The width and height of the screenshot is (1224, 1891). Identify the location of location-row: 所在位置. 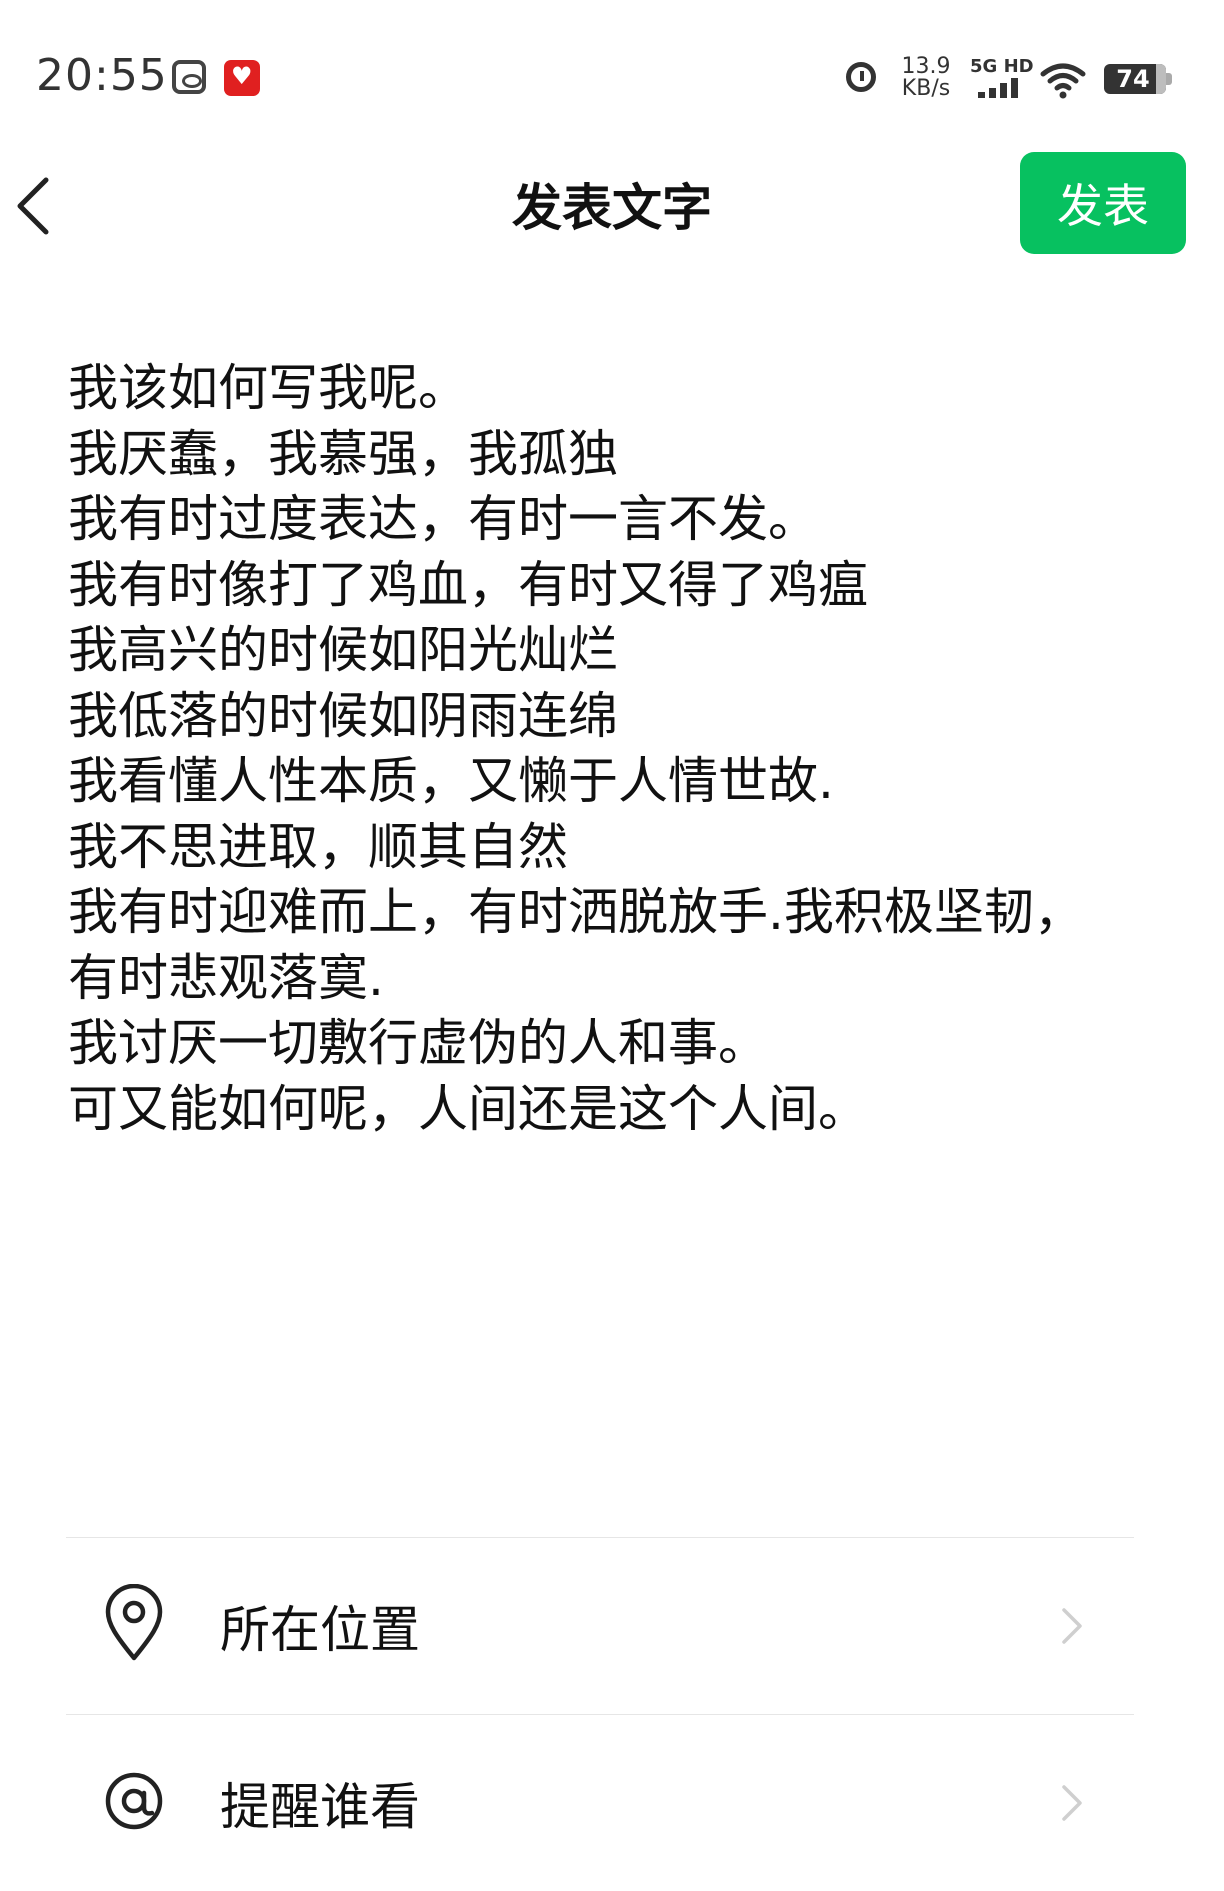
(600, 1626).